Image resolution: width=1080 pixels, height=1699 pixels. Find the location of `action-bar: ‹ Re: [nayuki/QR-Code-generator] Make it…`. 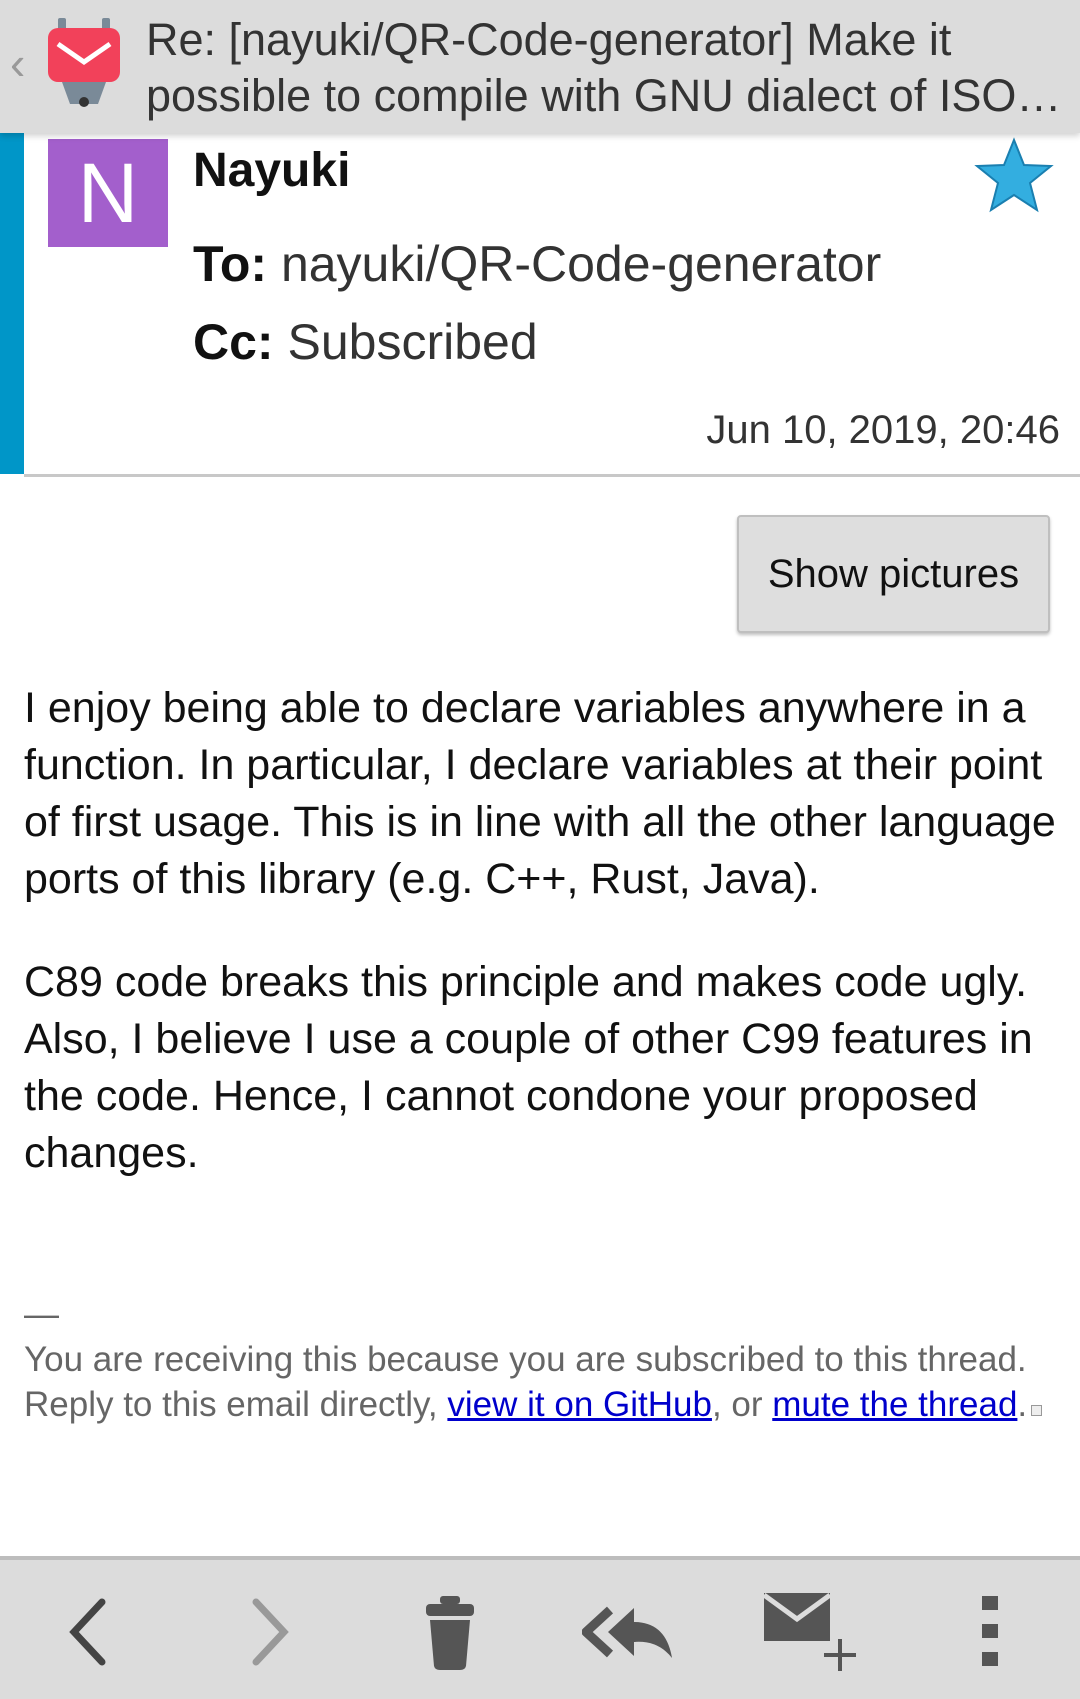

action-bar: ‹ Re: [nayuki/QR-Code-generator] Make it… is located at coordinates (540, 66).